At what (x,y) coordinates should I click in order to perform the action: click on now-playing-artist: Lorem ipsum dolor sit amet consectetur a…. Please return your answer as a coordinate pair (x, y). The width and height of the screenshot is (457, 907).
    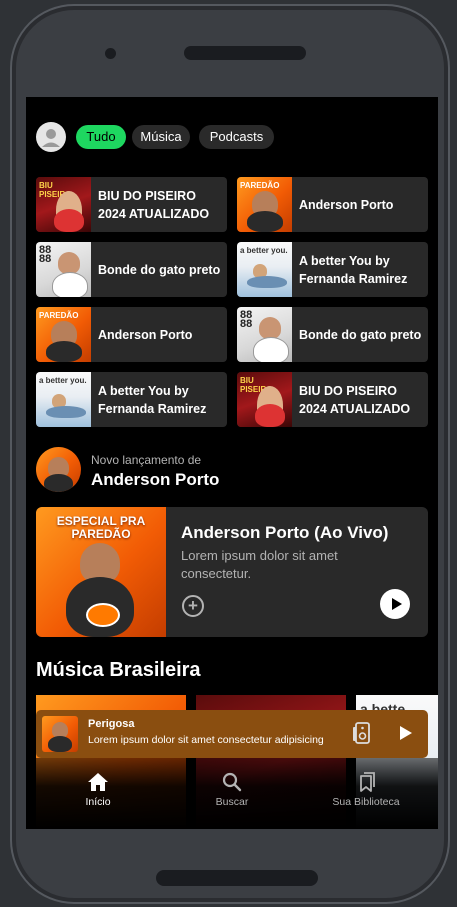
    Looking at the image, I should click on (206, 740).